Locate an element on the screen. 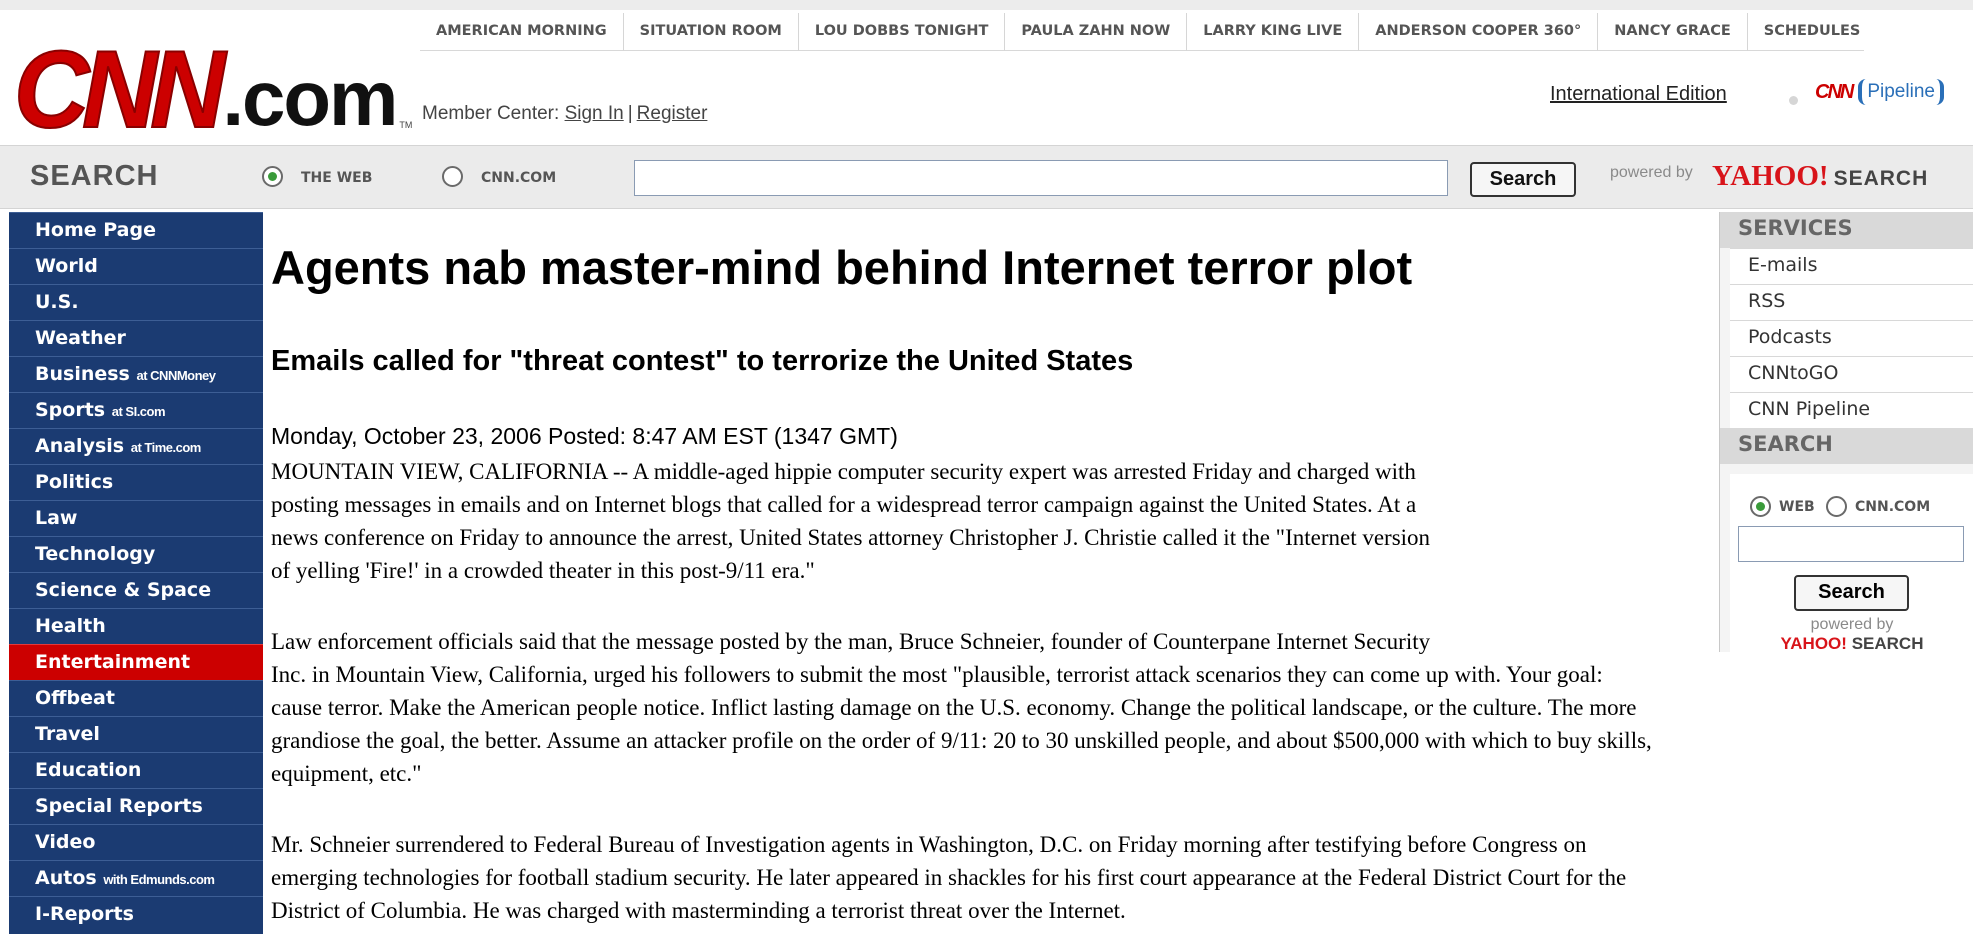 This screenshot has height=934, width=1973. radio-the-web-label: THE WEB is located at coordinates (336, 178).